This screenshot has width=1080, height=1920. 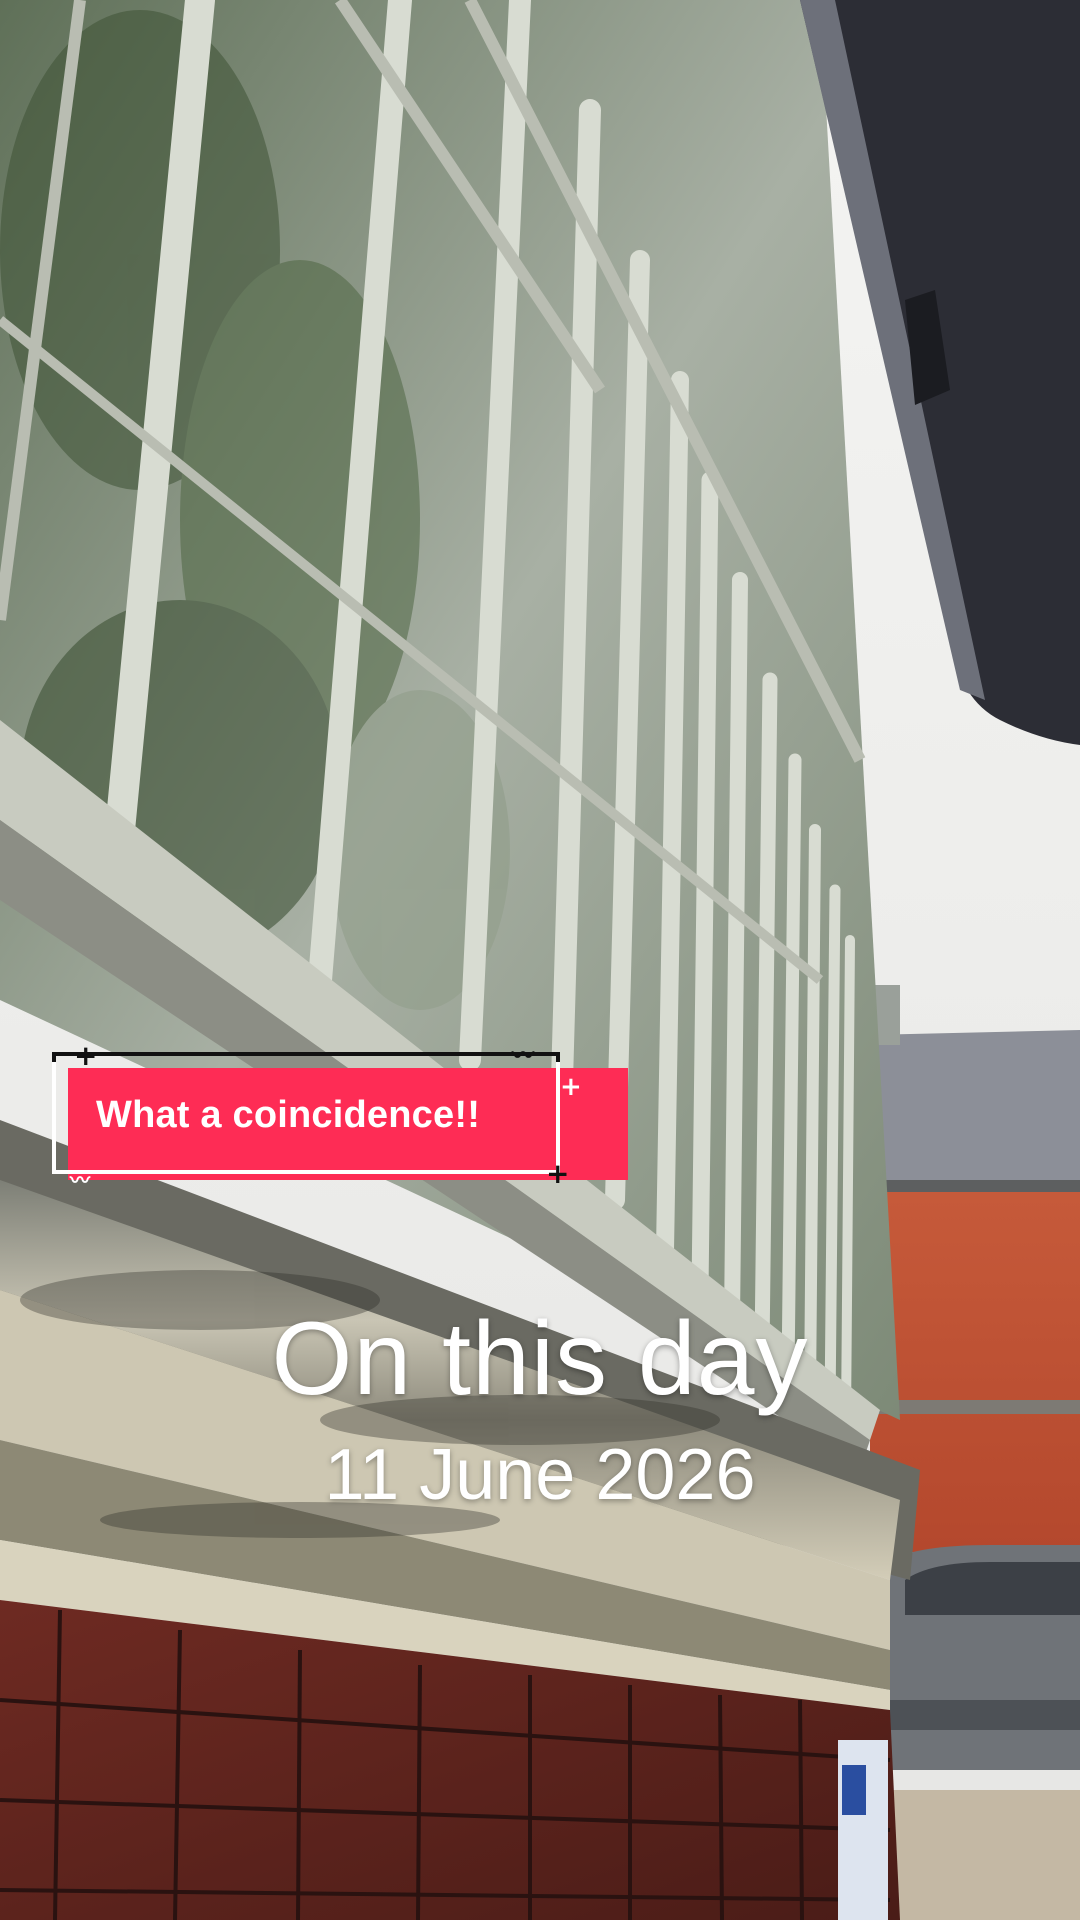 I want to click on sticker-label: What a coincidence!!, so click(x=288, y=1115).